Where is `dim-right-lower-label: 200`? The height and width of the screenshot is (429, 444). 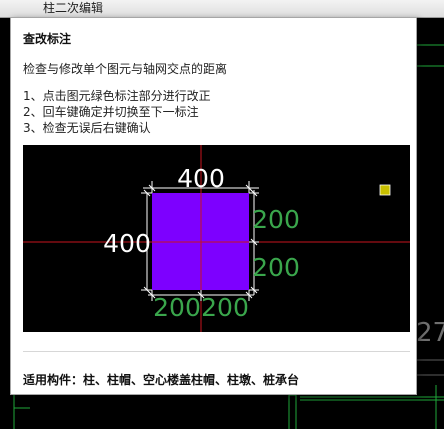 dim-right-lower-label: 200 is located at coordinates (276, 267).